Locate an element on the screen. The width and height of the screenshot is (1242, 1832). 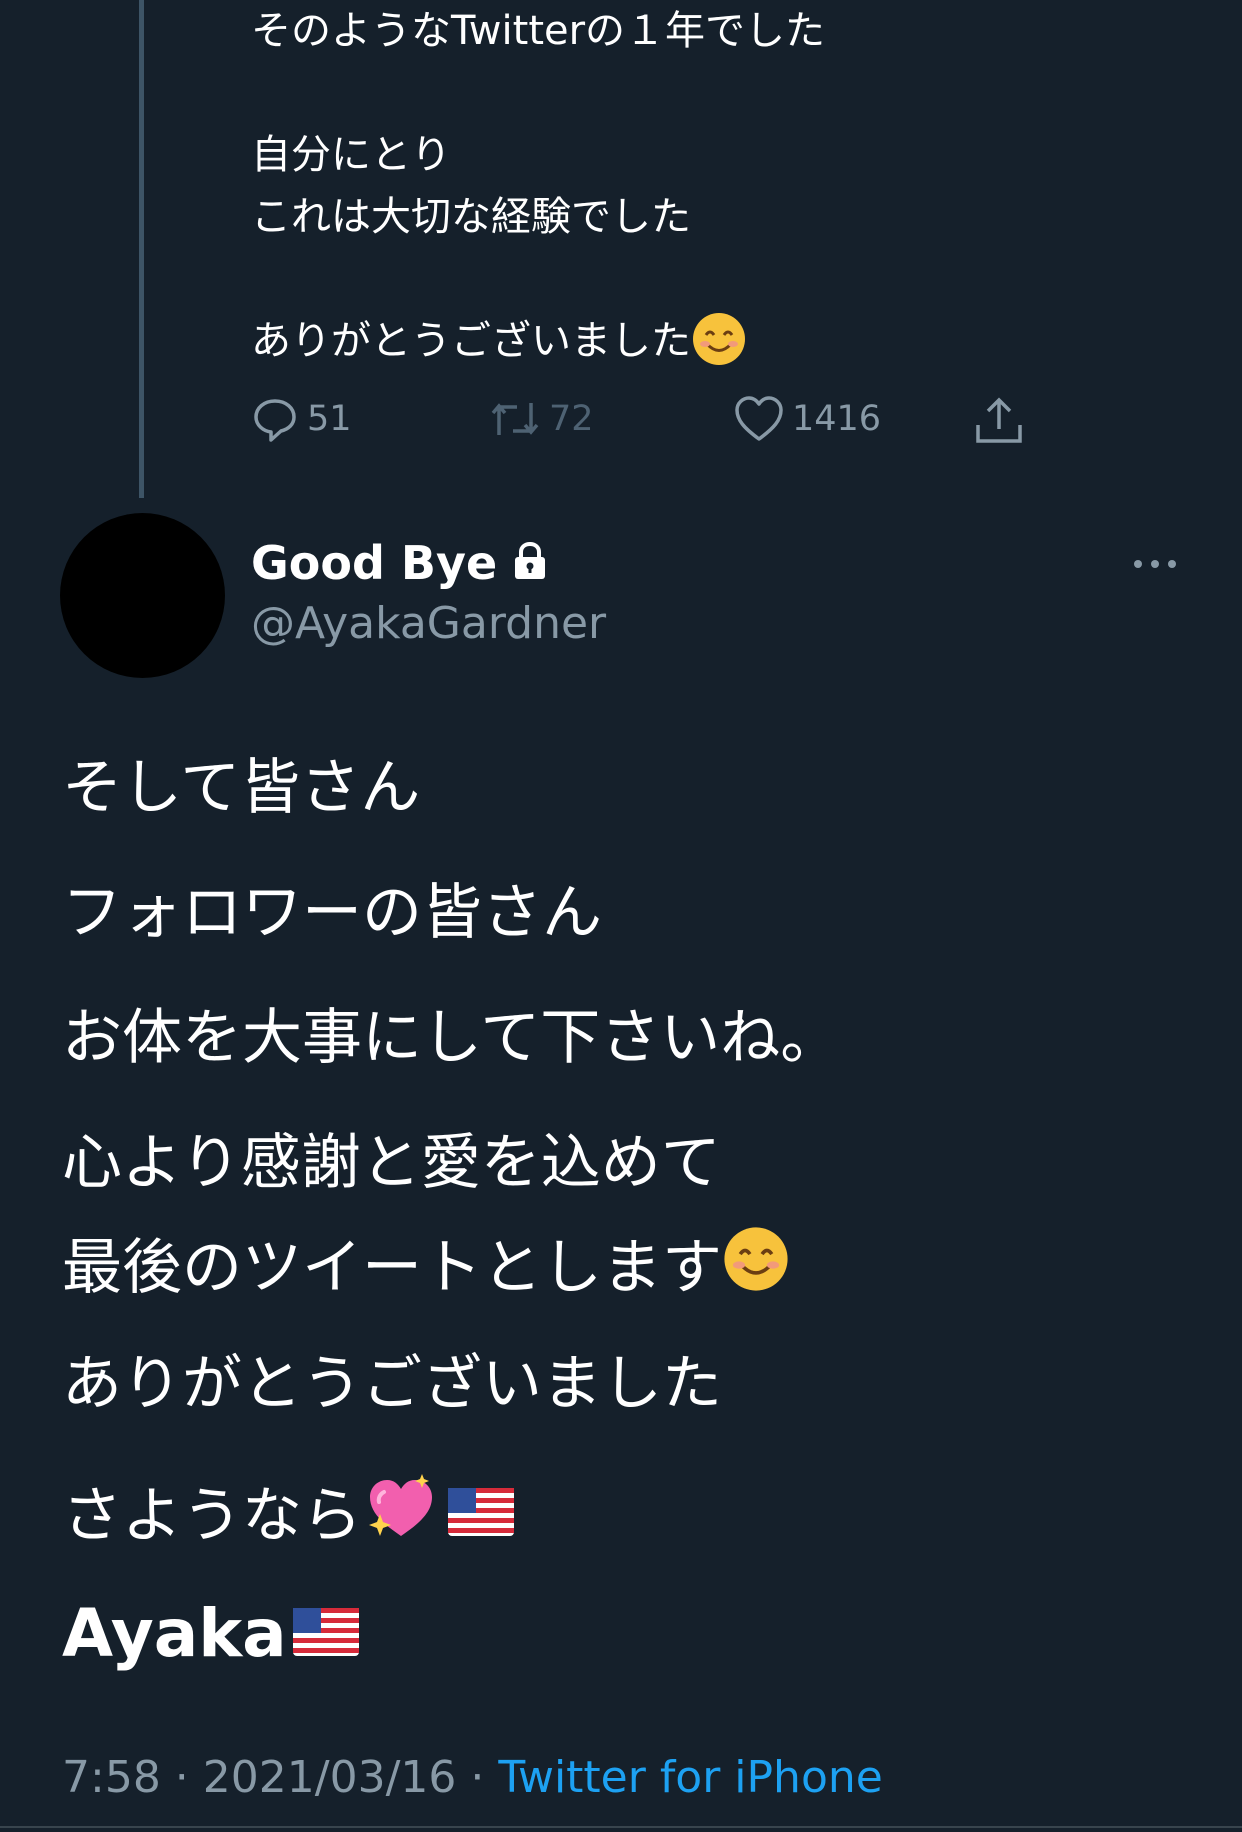
tweet-line: さようなら is located at coordinates (212, 1516).